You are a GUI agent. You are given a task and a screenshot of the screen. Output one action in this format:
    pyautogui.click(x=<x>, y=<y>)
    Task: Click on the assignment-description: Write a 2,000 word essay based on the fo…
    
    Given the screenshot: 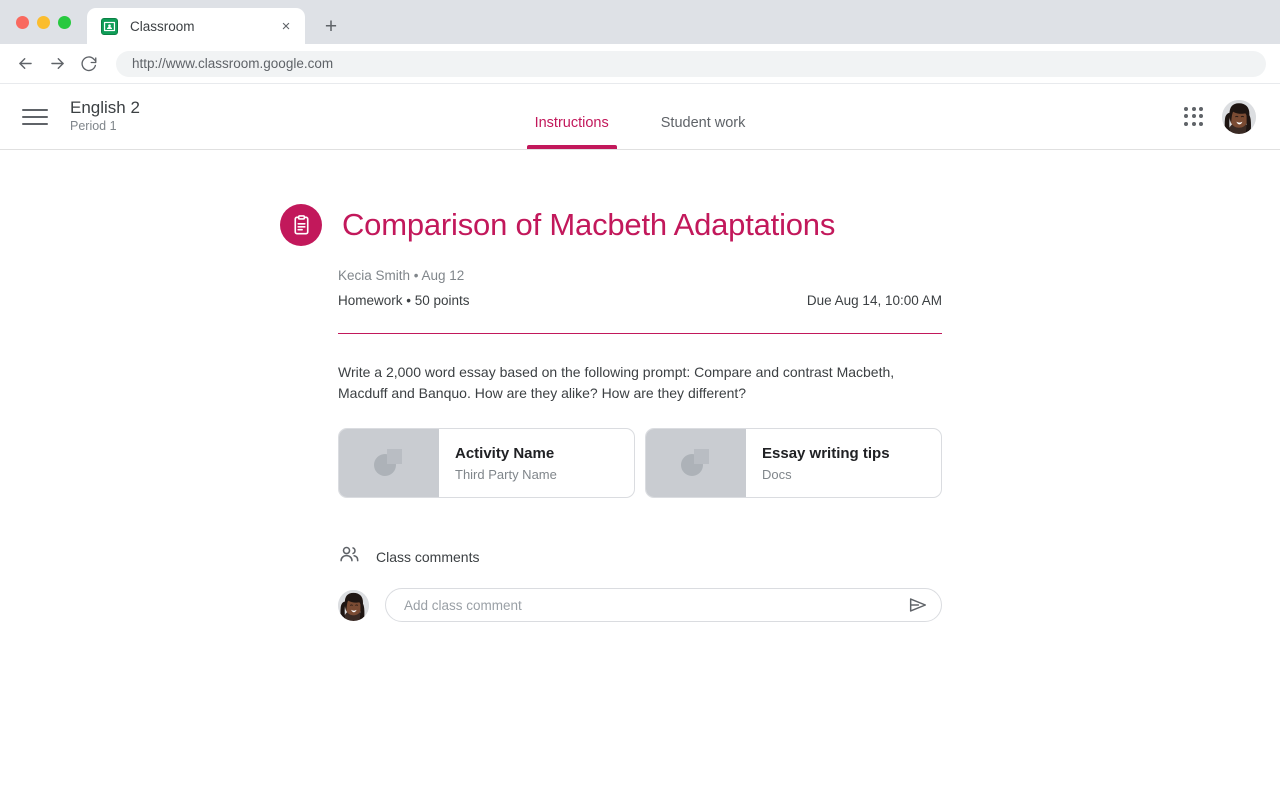 What is the action you would take?
    pyautogui.click(x=616, y=382)
    